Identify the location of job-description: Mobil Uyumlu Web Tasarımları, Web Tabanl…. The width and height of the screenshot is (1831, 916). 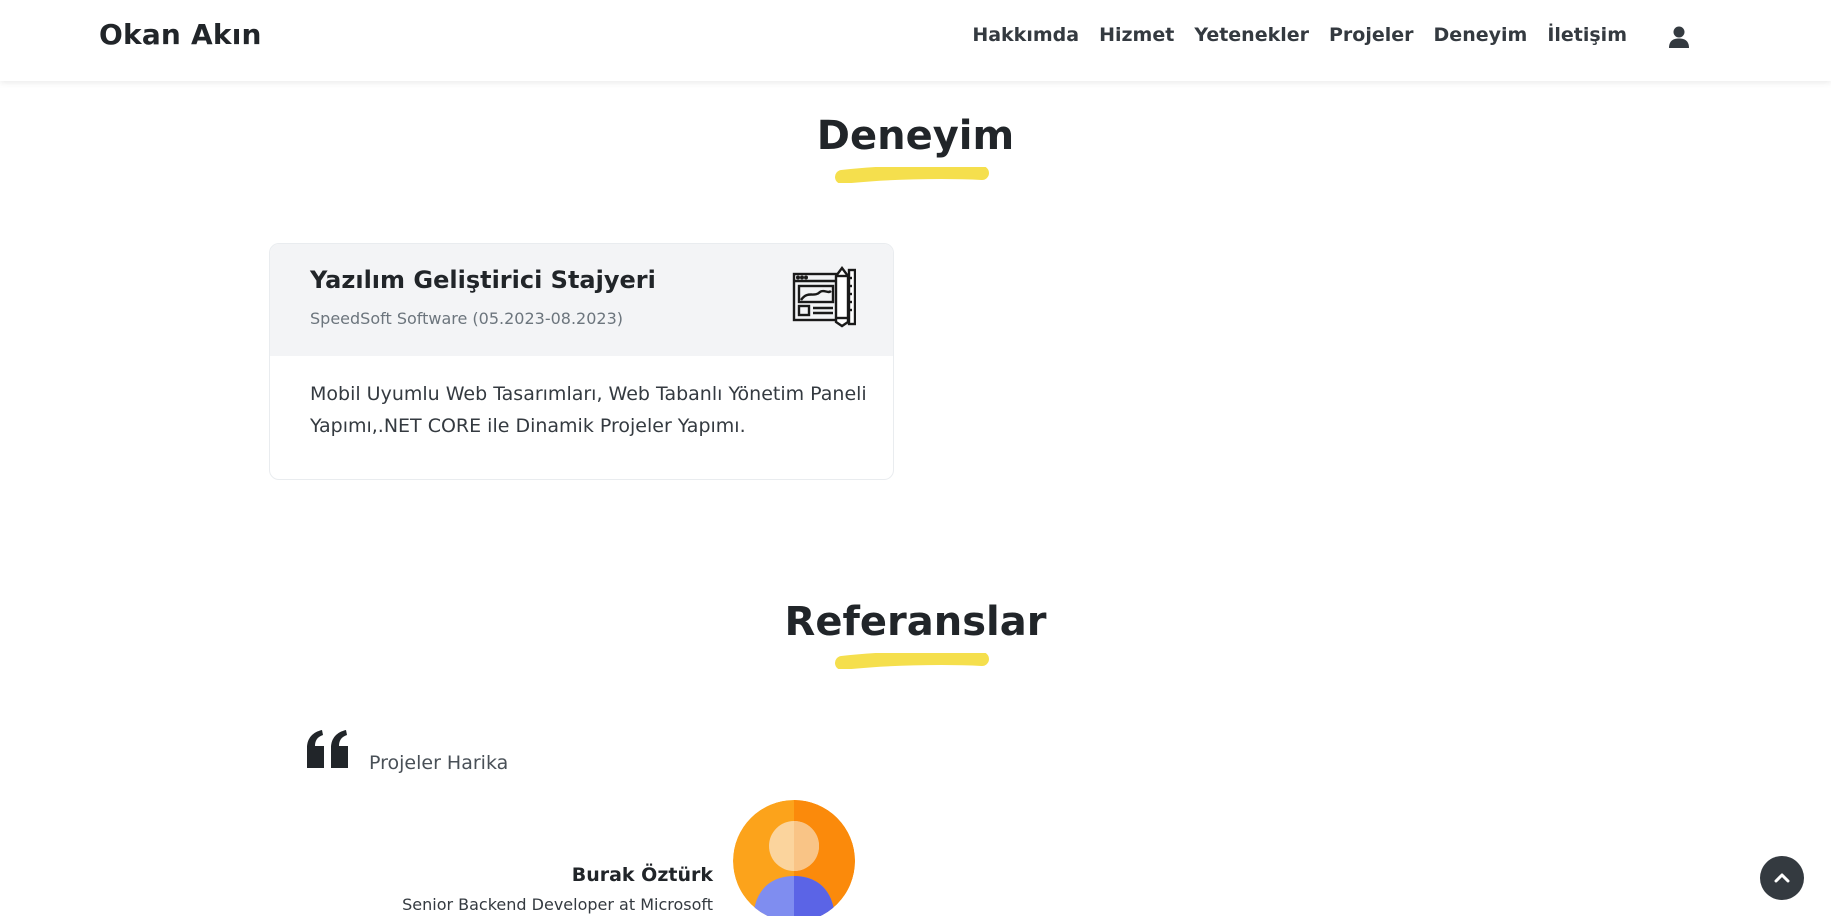
(588, 410).